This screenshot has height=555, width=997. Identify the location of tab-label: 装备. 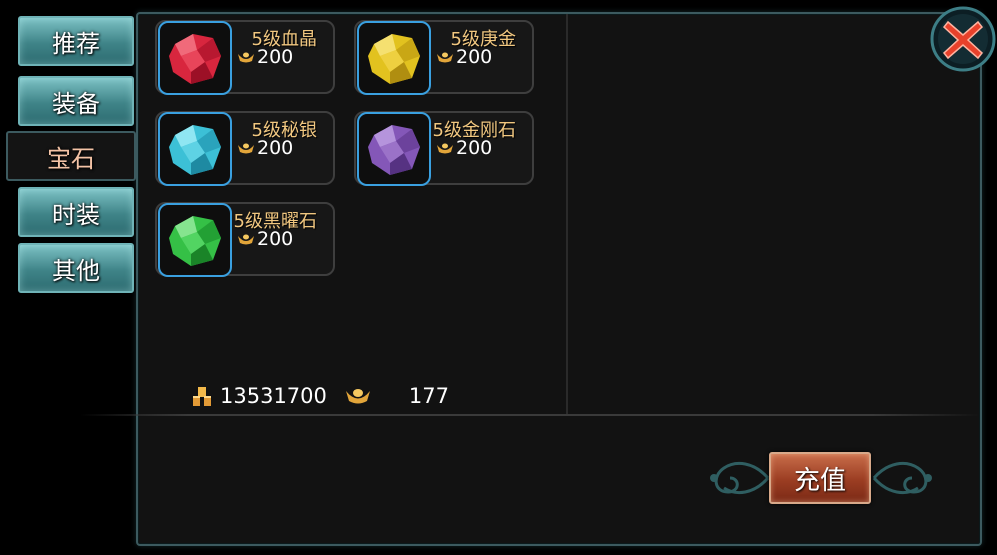
(76, 103).